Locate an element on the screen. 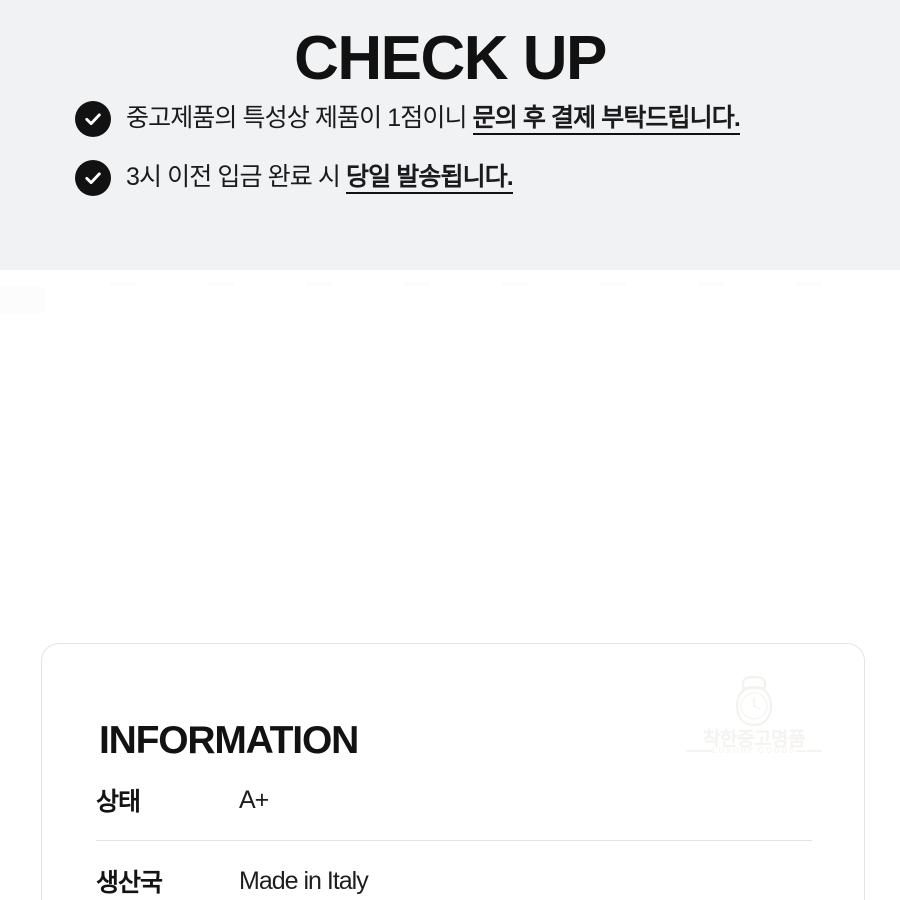  information-title: INFORMATION is located at coordinates (229, 741).